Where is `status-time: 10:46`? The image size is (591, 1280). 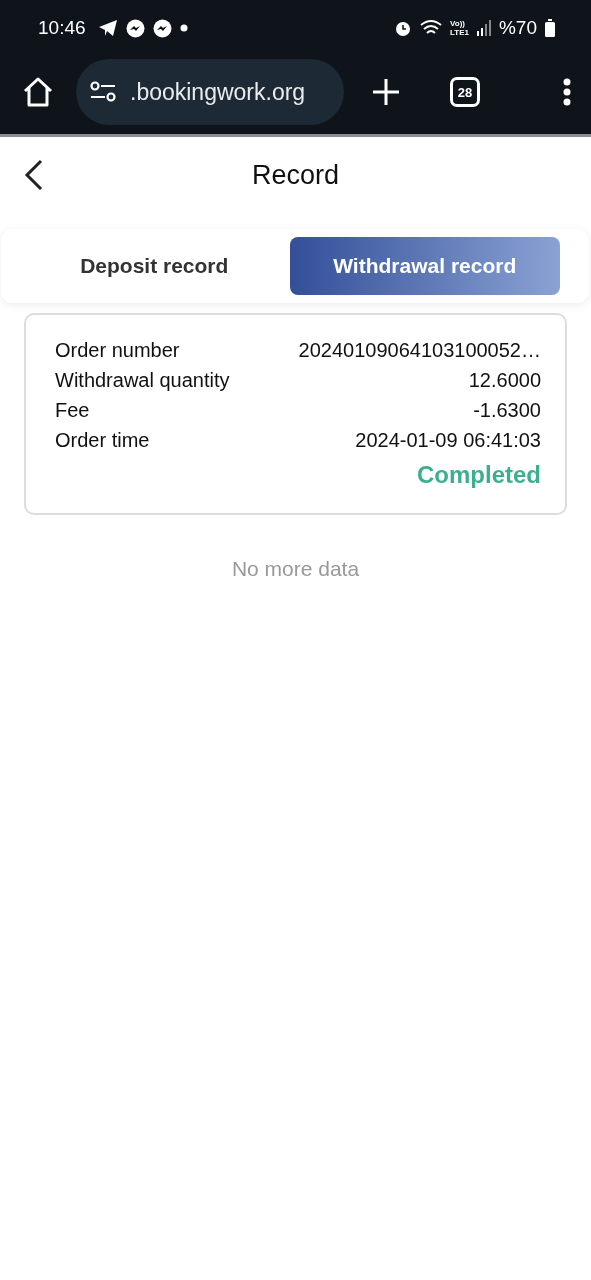 status-time: 10:46 is located at coordinates (62, 28).